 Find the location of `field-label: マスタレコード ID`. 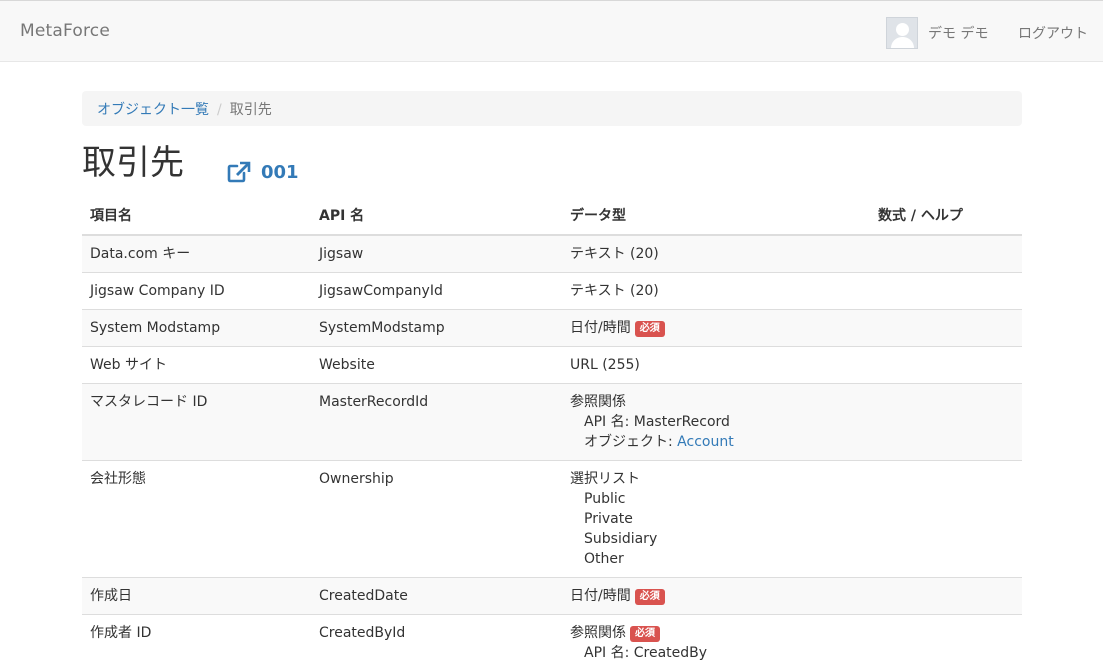

field-label: マスタレコード ID is located at coordinates (196, 422).